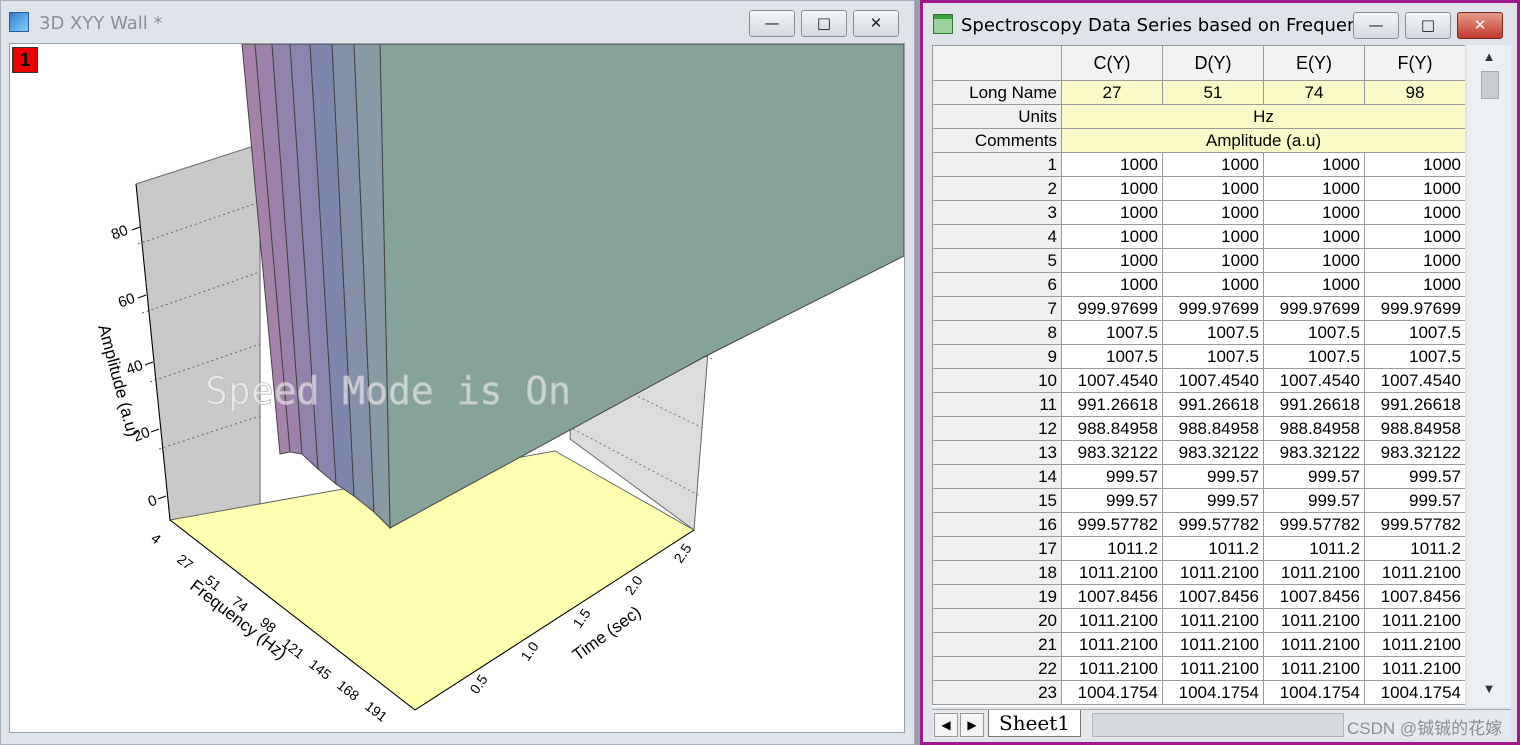 Image resolution: width=1520 pixels, height=745 pixels. Describe the element at coordinates (997, 596) in the screenshot. I see `row-number: 19` at that location.